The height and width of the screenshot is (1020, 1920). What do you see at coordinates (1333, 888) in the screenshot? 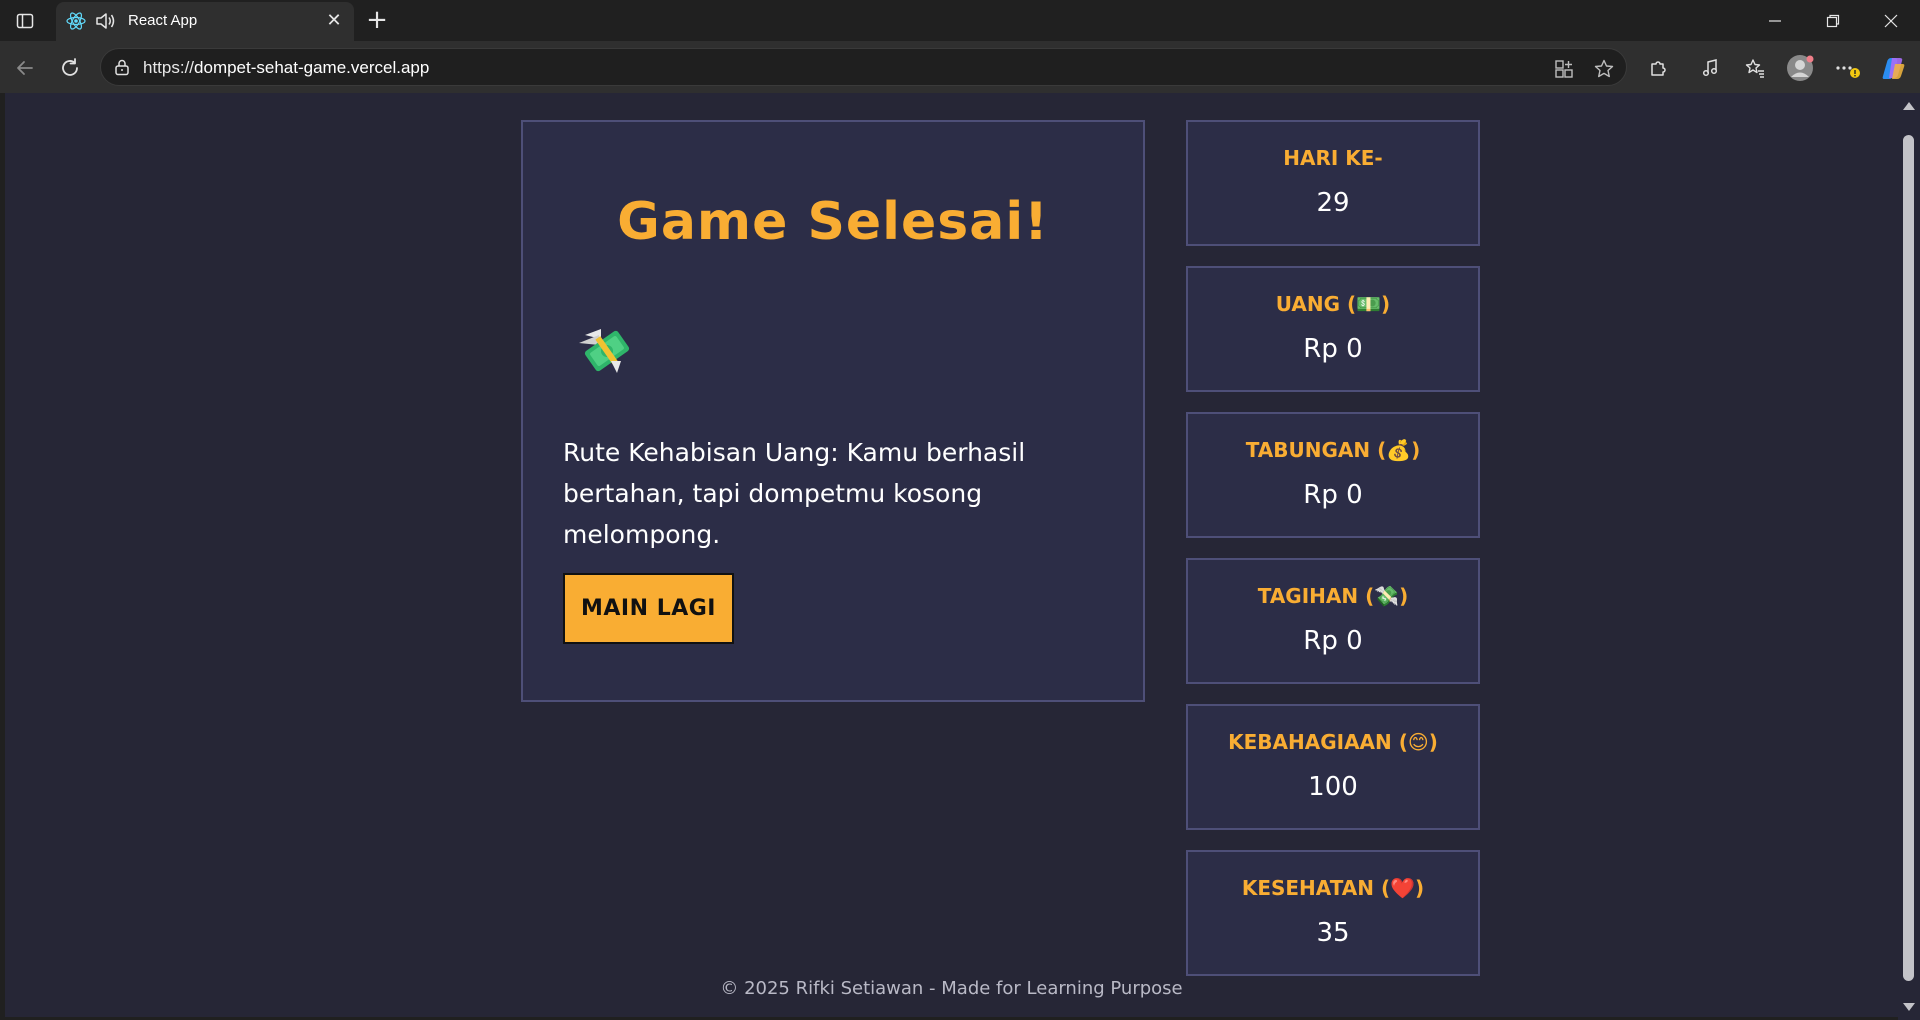
I see `stat-label: KESEHATAN (❤️)` at bounding box center [1333, 888].